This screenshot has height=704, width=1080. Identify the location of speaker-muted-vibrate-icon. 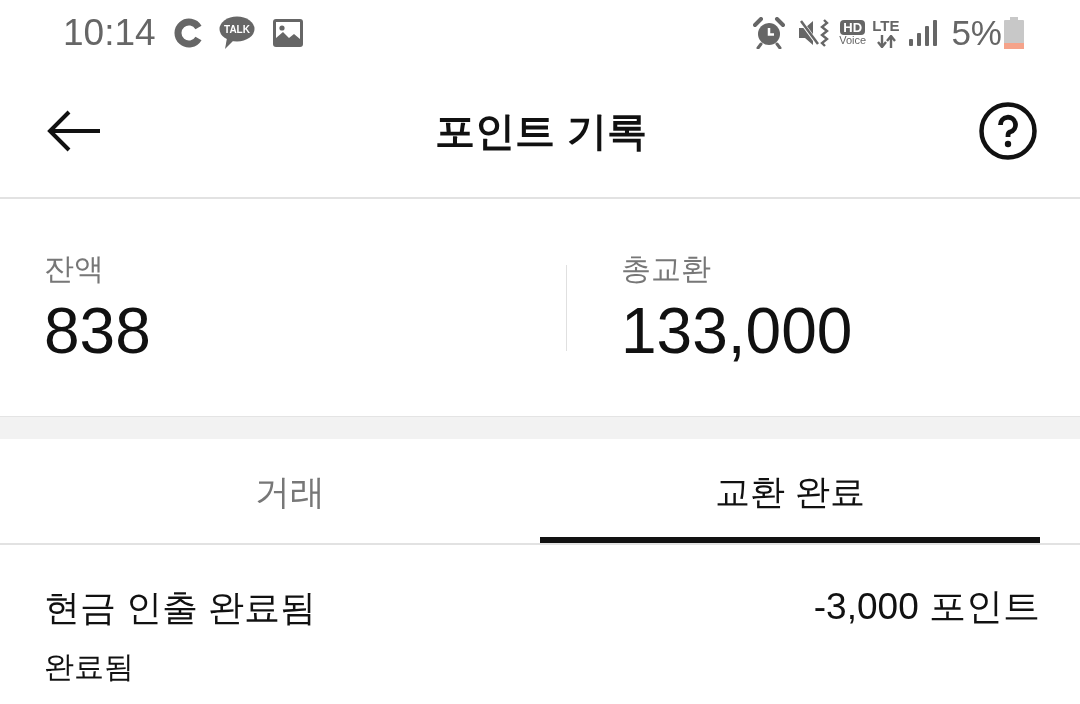
(813, 32).